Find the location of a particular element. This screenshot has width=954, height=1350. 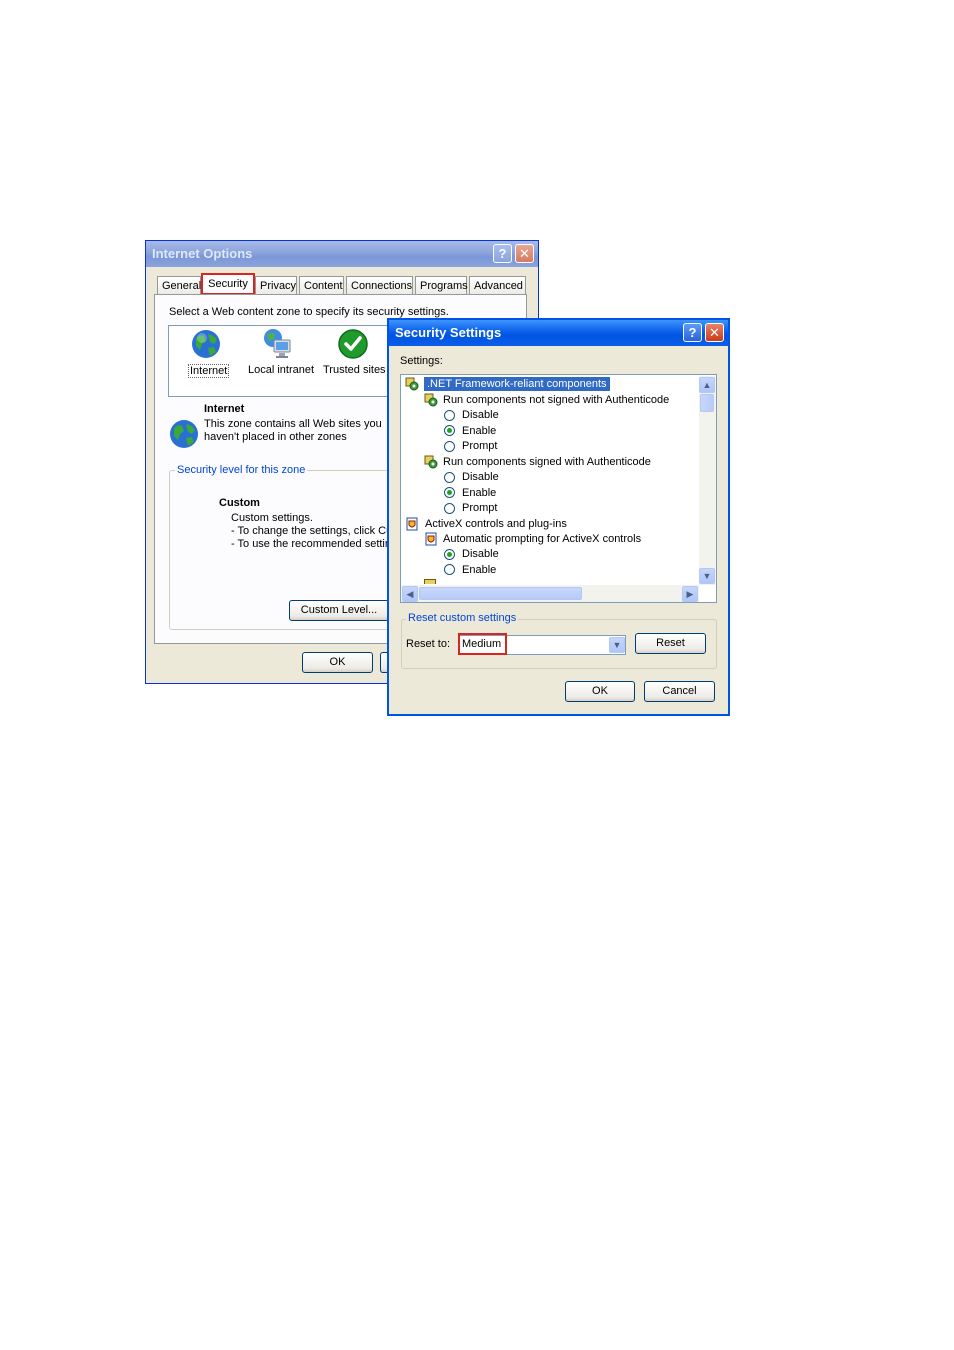

security-level-line1: Custom settings. is located at coordinates (272, 518).